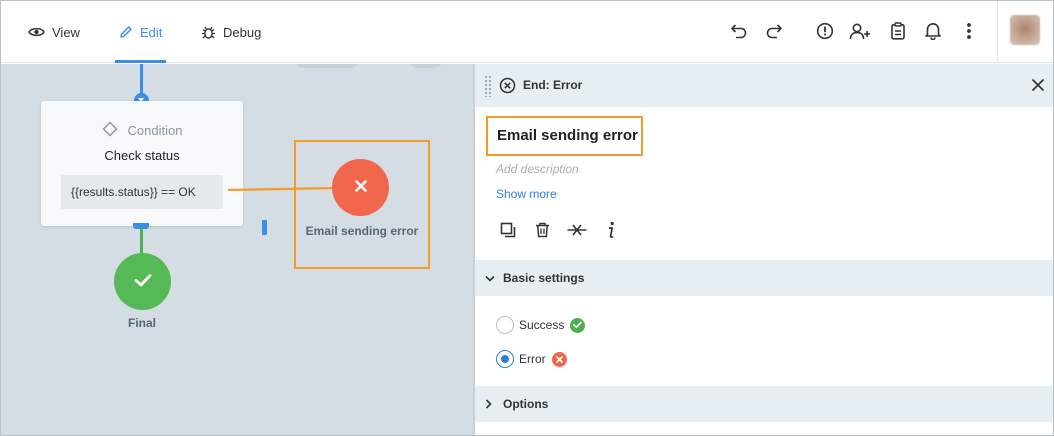 This screenshot has width=1054, height=436. I want to click on bug-icon, so click(208, 32).